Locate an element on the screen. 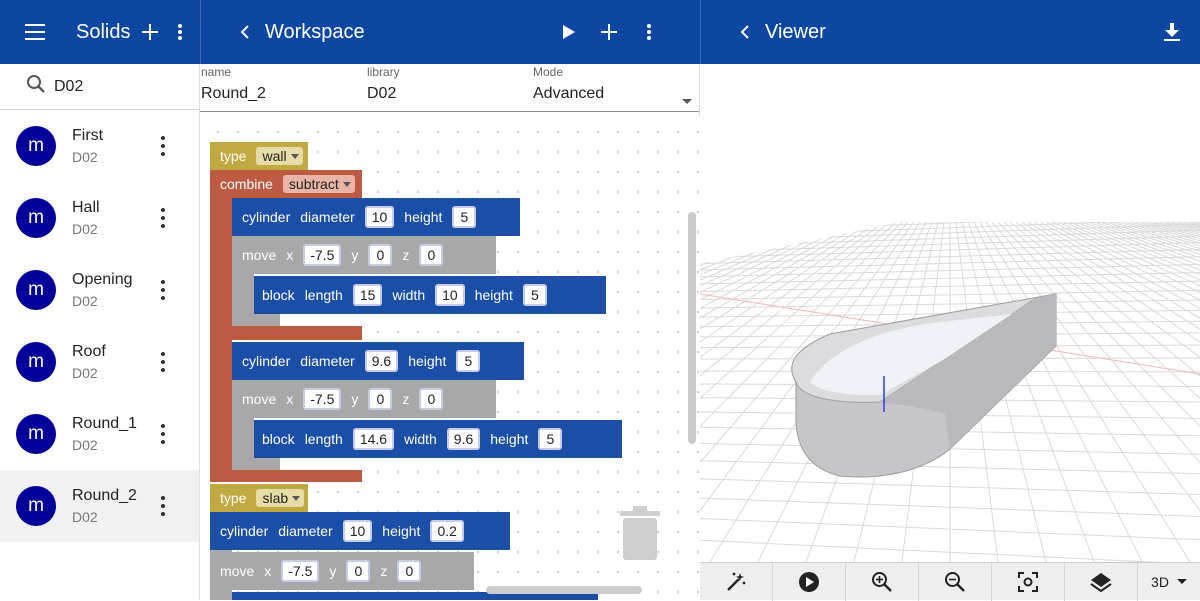 This screenshot has width=1200, height=601. grid-line is located at coordinates (726, 392).